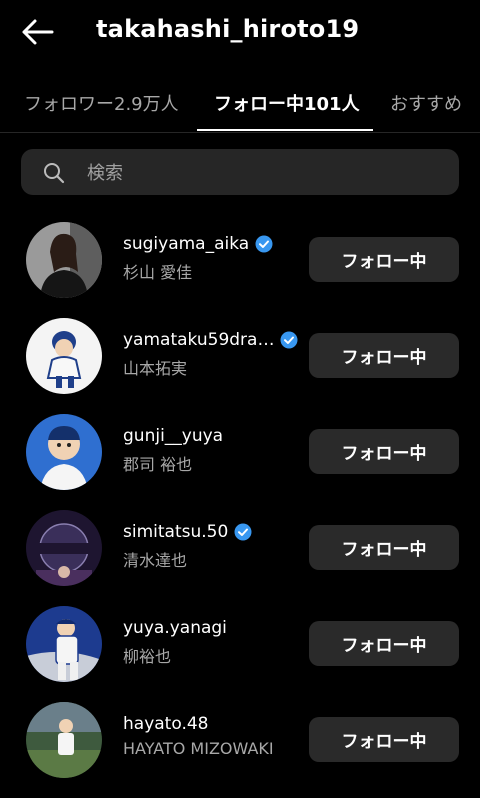  What do you see at coordinates (158, 464) in the screenshot?
I see `full-name: 郡司 裕也` at bounding box center [158, 464].